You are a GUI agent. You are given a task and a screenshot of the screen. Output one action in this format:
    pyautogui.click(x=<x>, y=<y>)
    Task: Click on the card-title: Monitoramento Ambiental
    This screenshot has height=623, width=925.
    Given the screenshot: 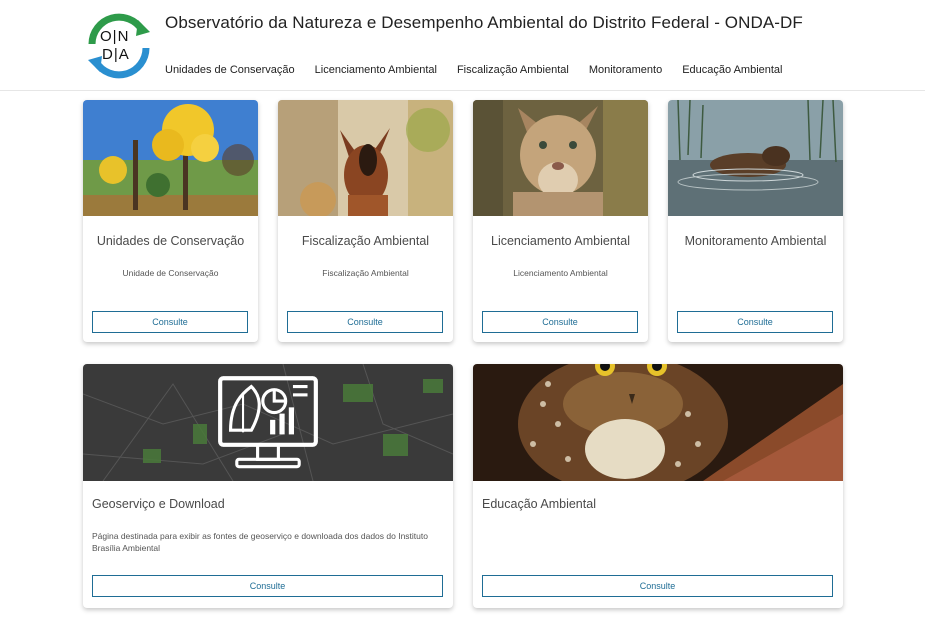 What is the action you would take?
    pyautogui.click(x=755, y=241)
    